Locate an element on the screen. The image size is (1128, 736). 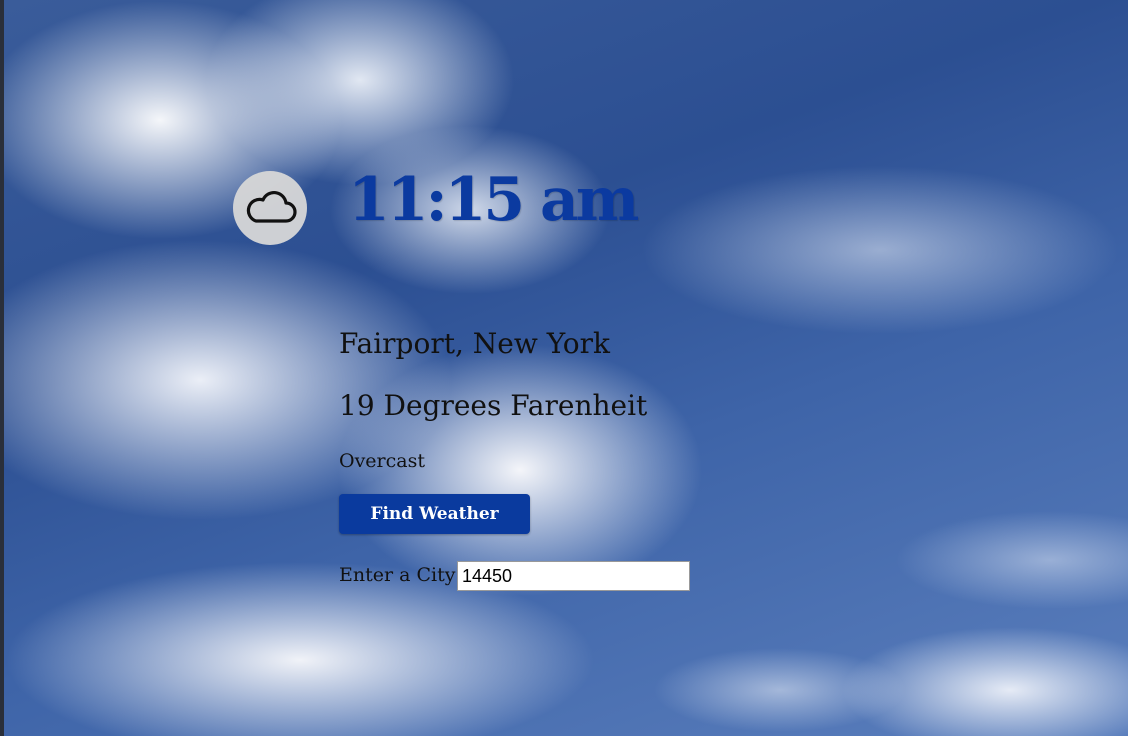
cloud-icon is located at coordinates (271, 206).